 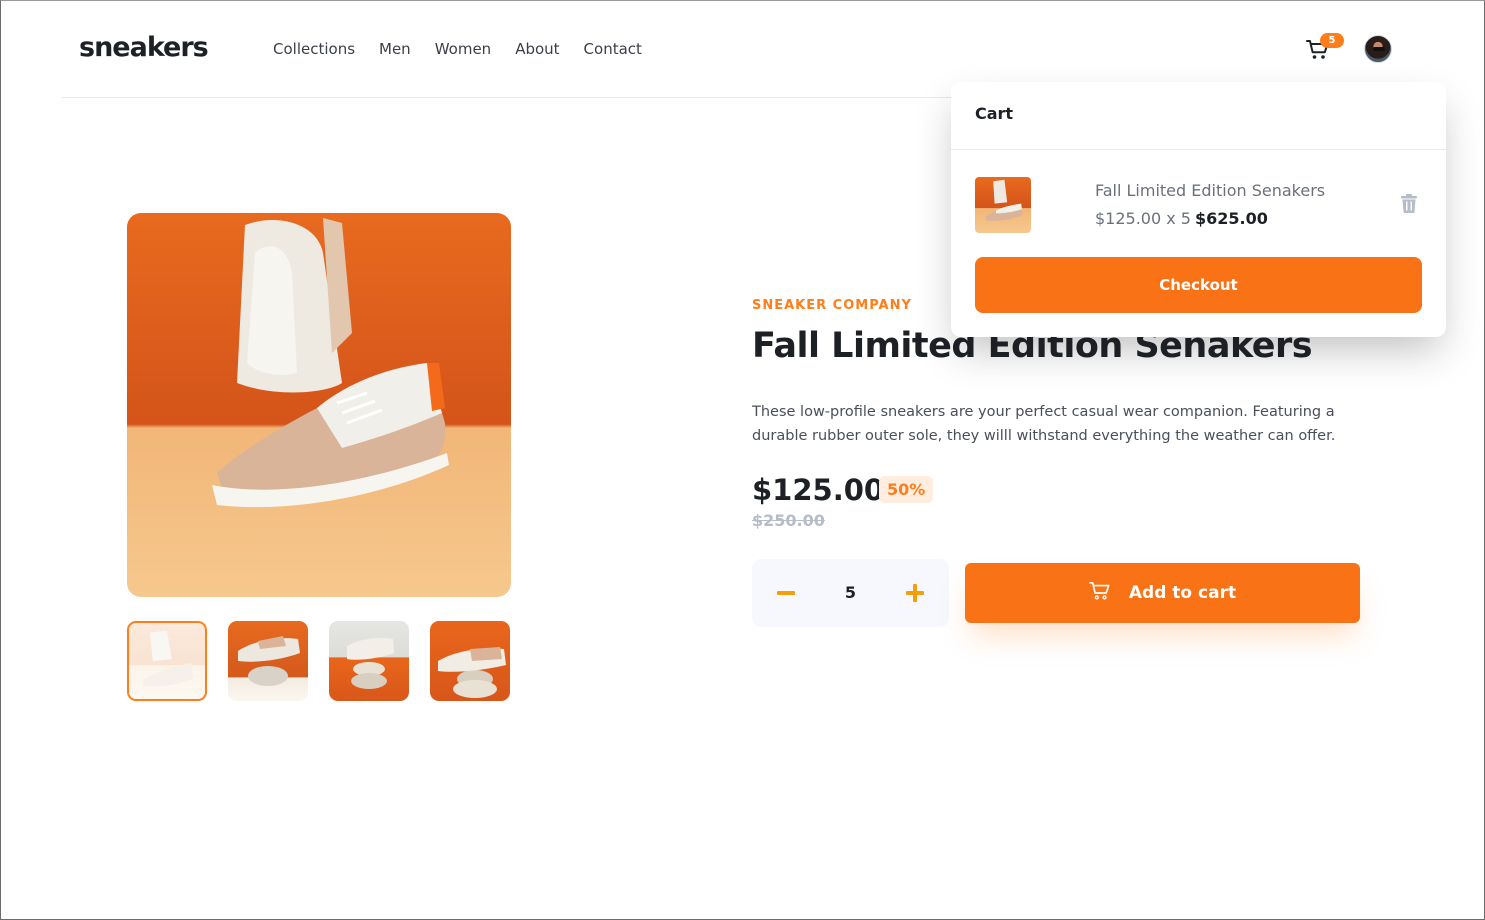 I want to click on add-to-cart-label: Add to cart, so click(x=1182, y=593).